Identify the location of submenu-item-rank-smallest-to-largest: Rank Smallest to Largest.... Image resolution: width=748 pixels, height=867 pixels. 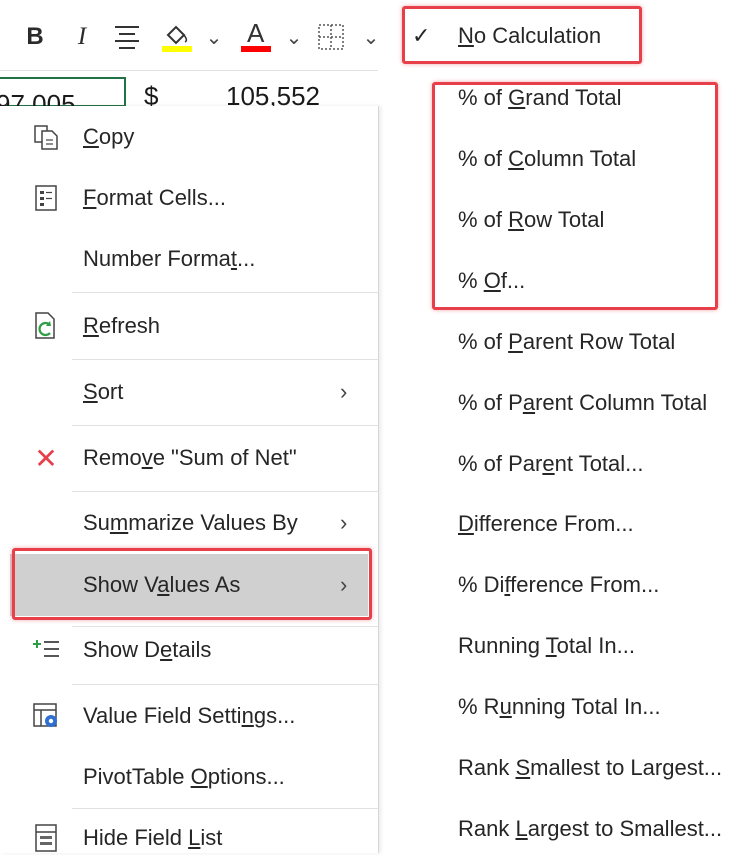
(569, 768).